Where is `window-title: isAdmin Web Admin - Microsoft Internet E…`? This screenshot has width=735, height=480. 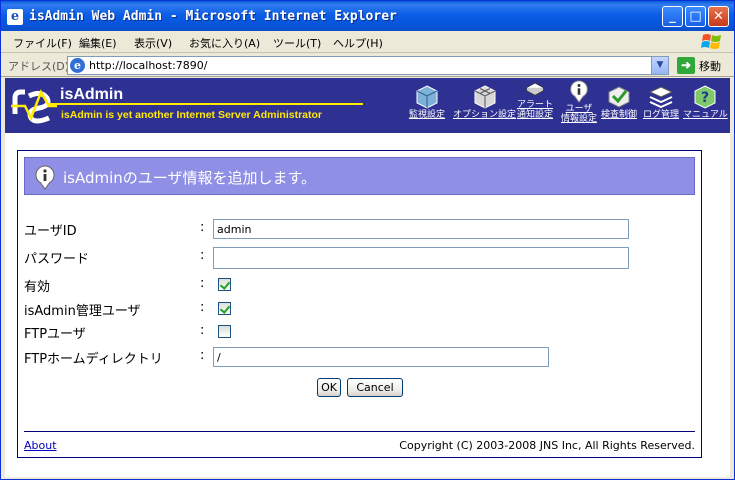 window-title: isAdmin Web Admin - Microsoft Internet E… is located at coordinates (213, 16).